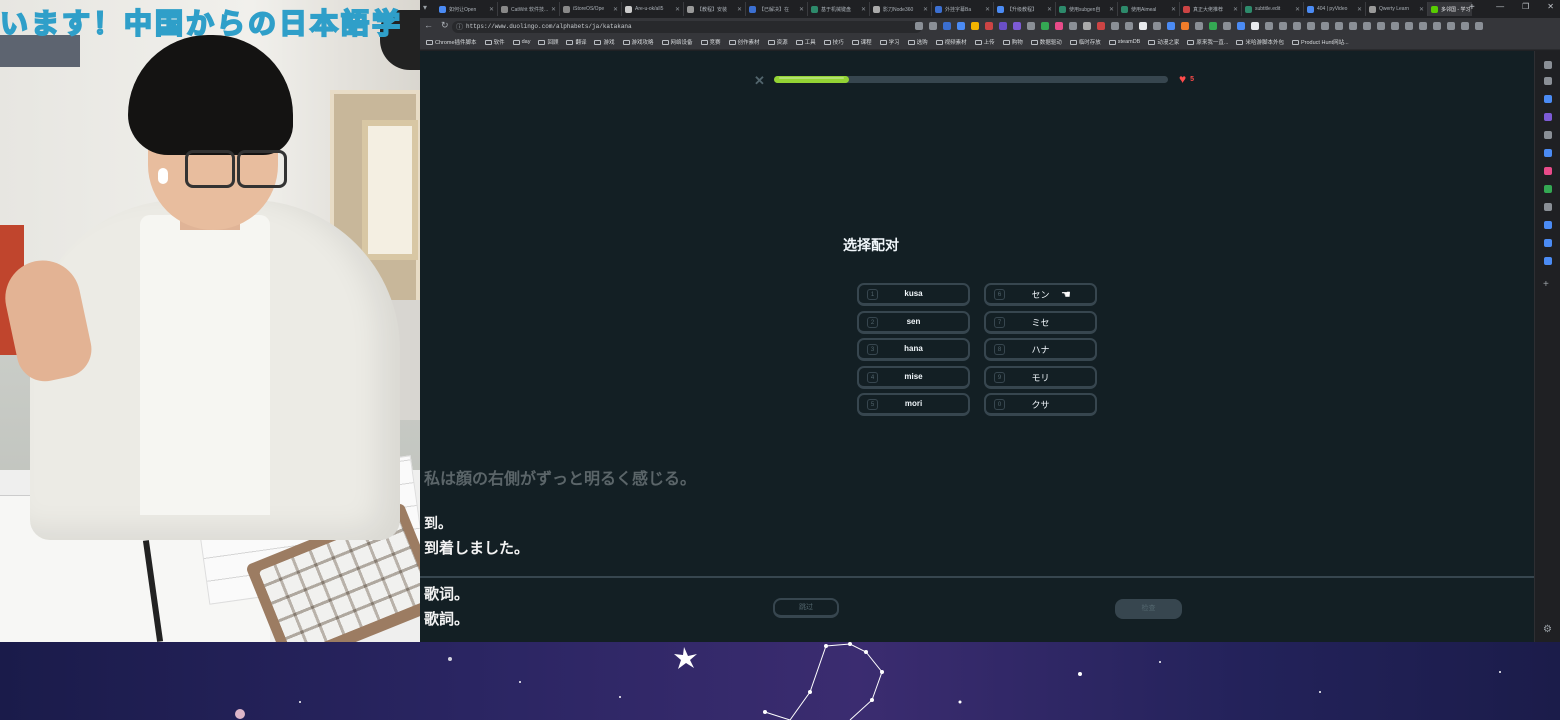 The height and width of the screenshot is (720, 1560). Describe the element at coordinates (833, 42) in the screenshot. I see `bookmark-item: 技巧` at that location.